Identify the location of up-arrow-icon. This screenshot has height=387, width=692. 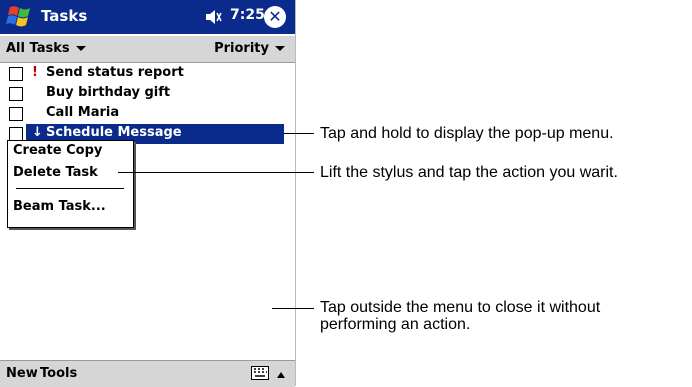
(281, 375).